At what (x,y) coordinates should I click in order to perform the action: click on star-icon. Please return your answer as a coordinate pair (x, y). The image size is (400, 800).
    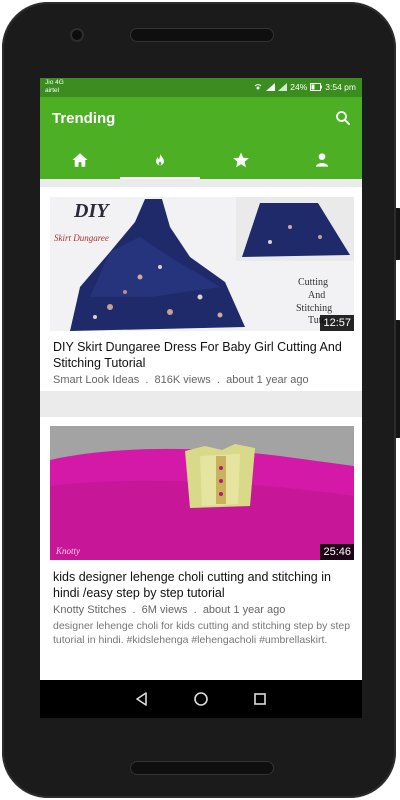
    Looking at the image, I should click on (241, 160).